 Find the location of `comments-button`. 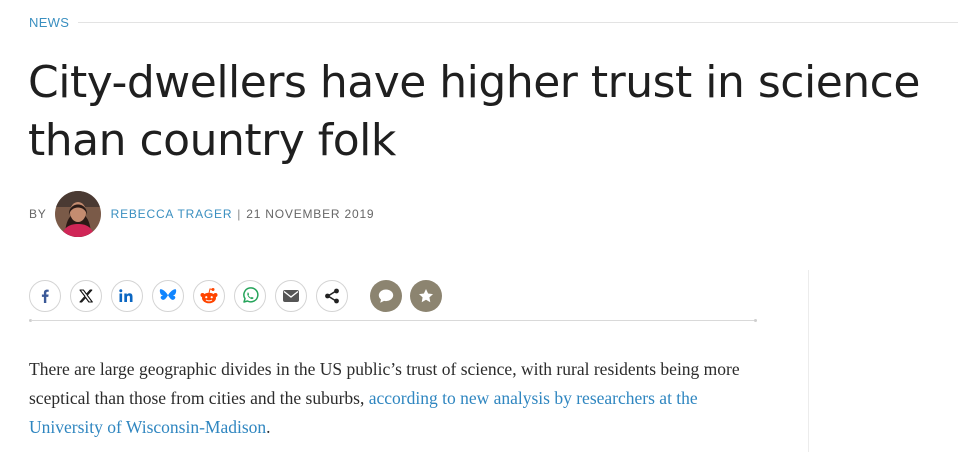

comments-button is located at coordinates (386, 296).